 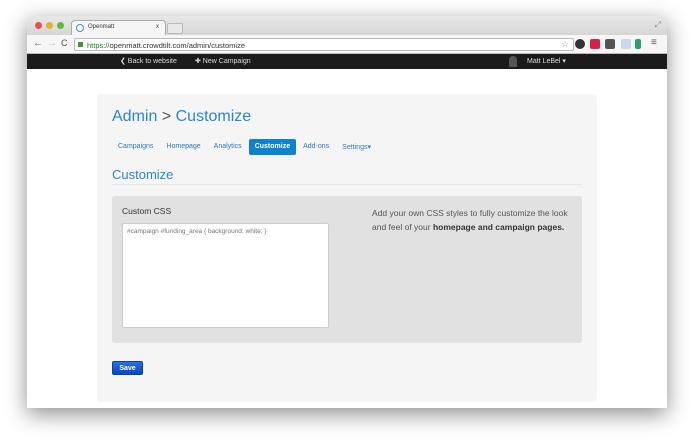 I want to click on tab-analytics: Analytics, so click(x=228, y=147).